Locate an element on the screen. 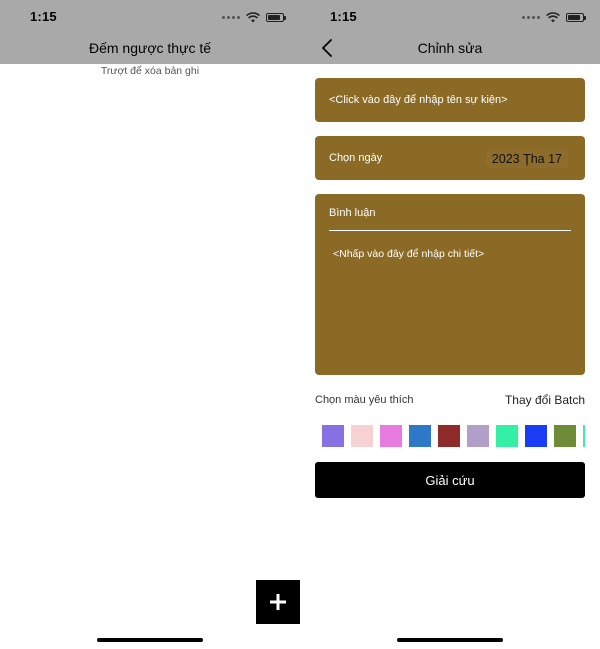 The height and width of the screenshot is (649, 600). save-button: Giải cứu is located at coordinates (450, 480).